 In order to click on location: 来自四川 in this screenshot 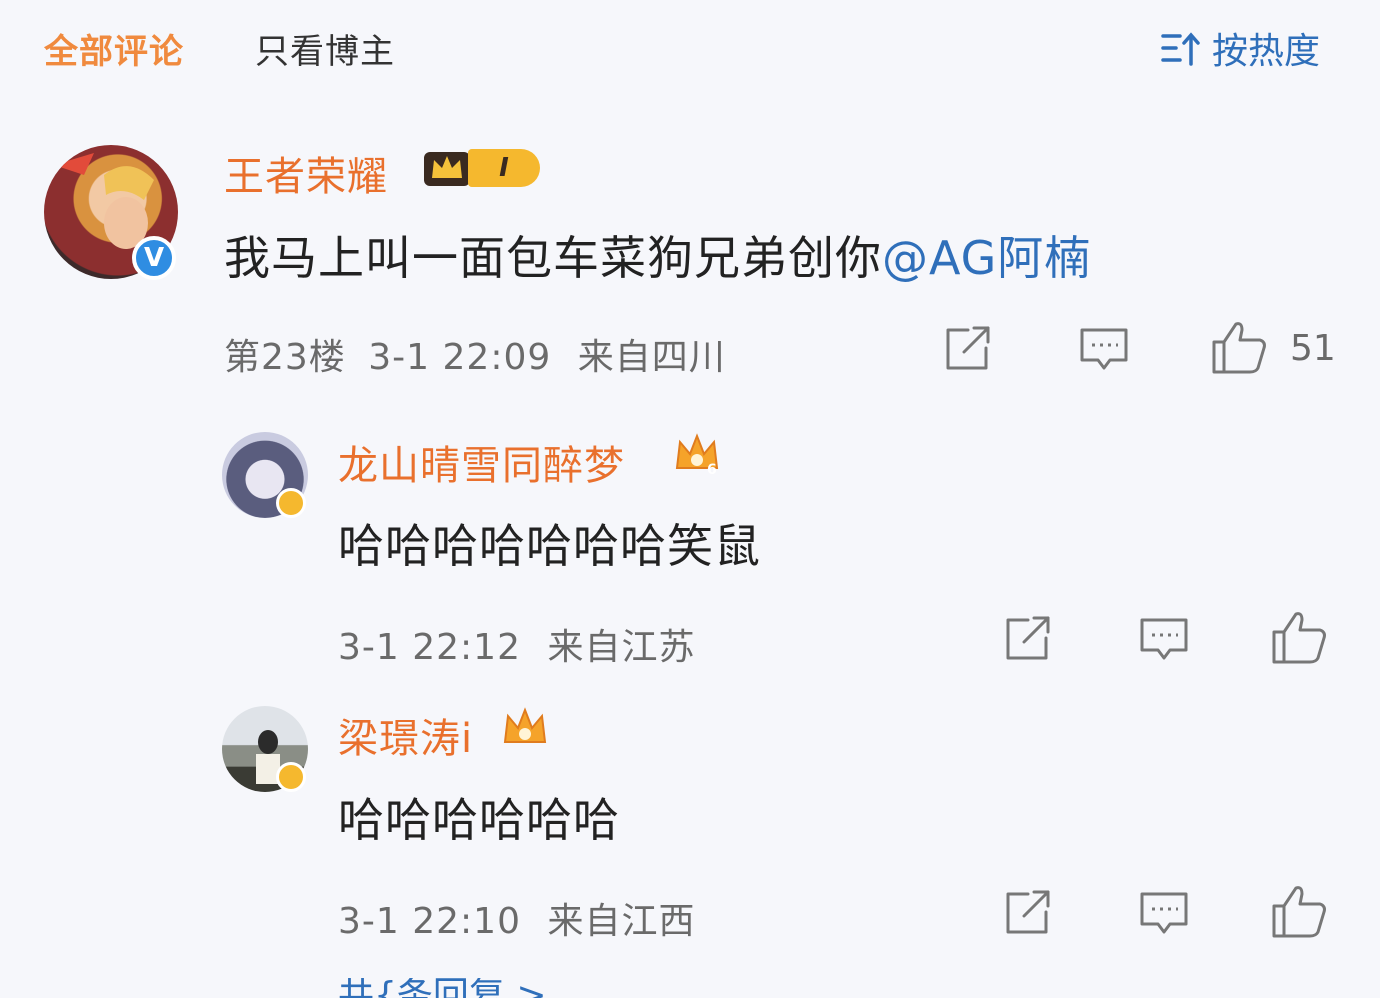, I will do `click(651, 357)`.